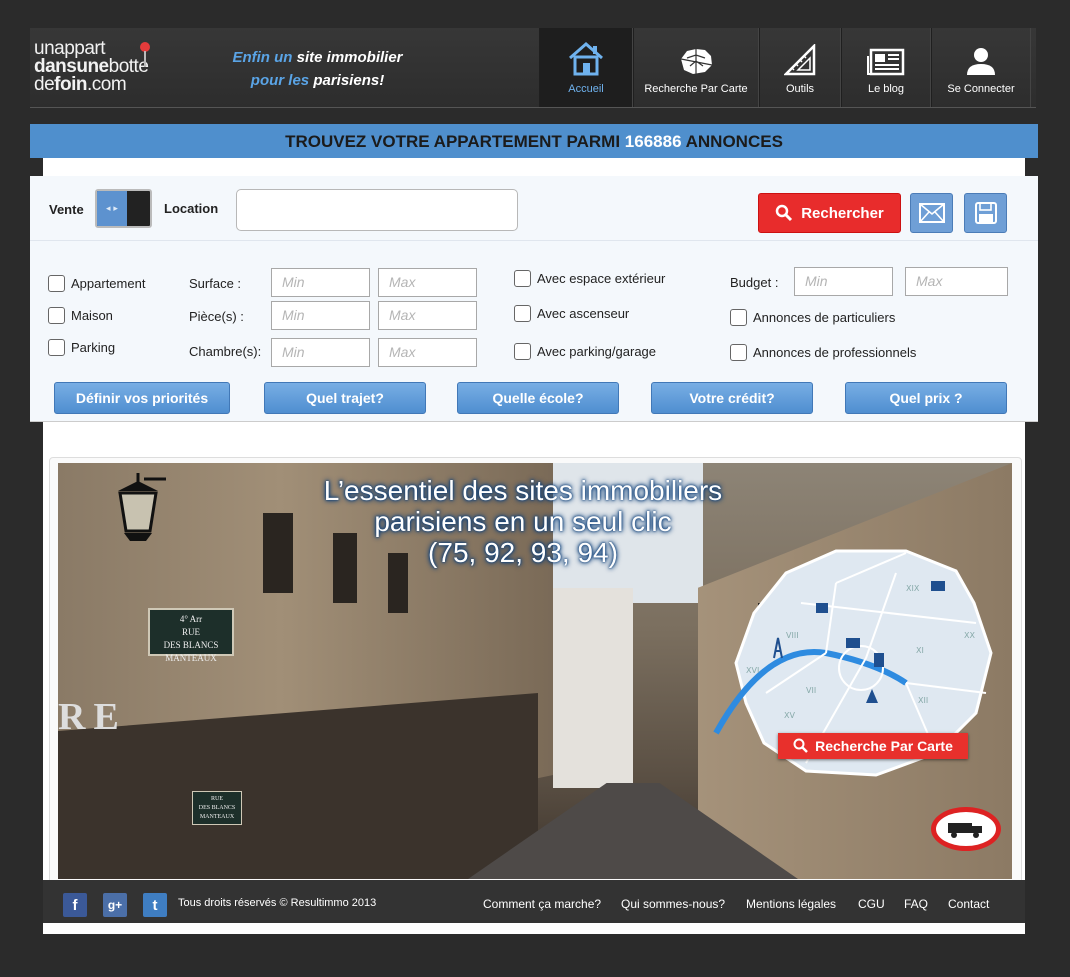  I want to click on arrondissement-label: XI, so click(920, 650).